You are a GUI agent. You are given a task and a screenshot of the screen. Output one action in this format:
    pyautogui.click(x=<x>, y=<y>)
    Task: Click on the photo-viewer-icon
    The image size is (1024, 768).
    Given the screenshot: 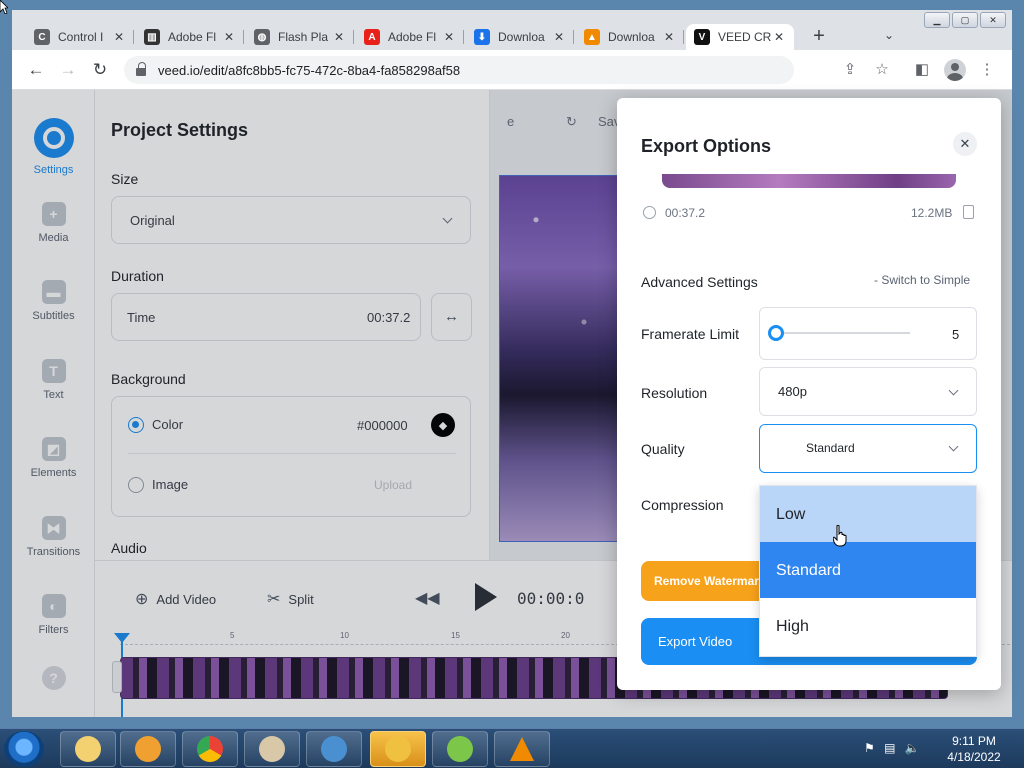 What is the action you would take?
    pyautogui.click(x=334, y=749)
    